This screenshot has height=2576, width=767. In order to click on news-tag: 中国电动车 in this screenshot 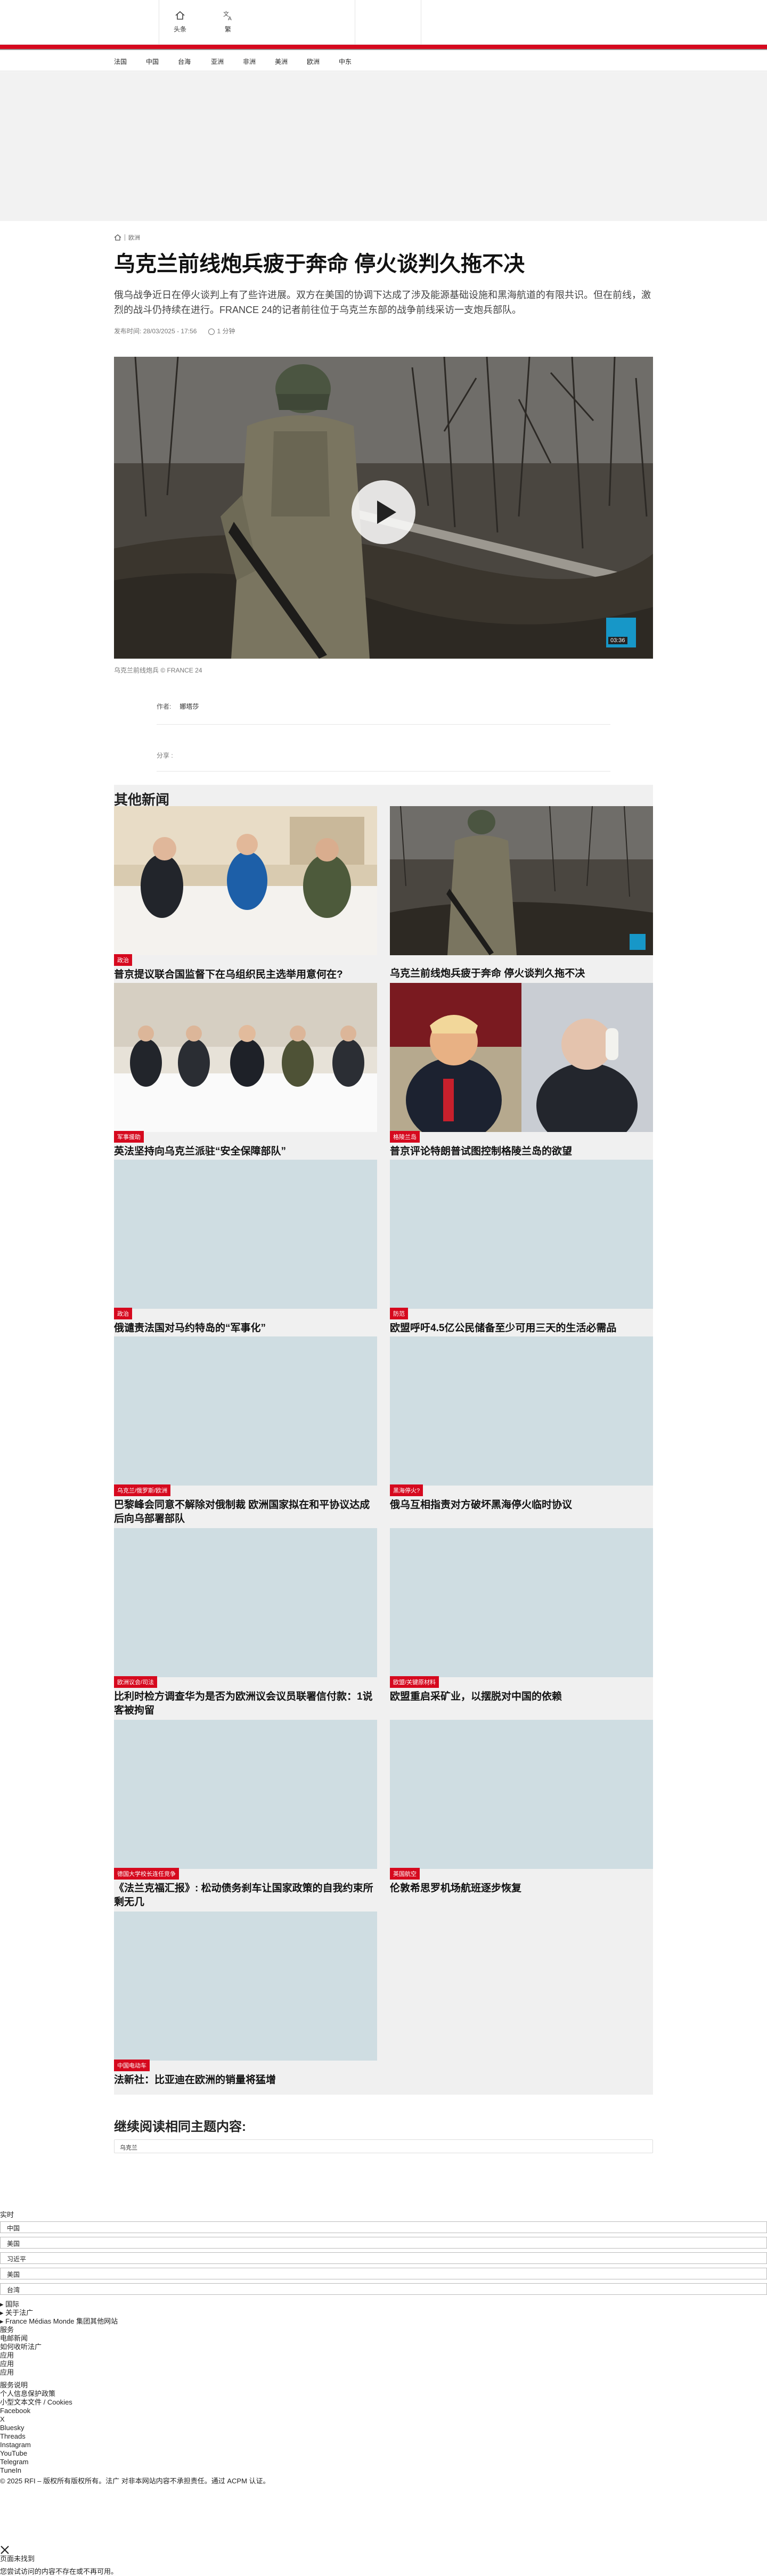, I will do `click(132, 2065)`.